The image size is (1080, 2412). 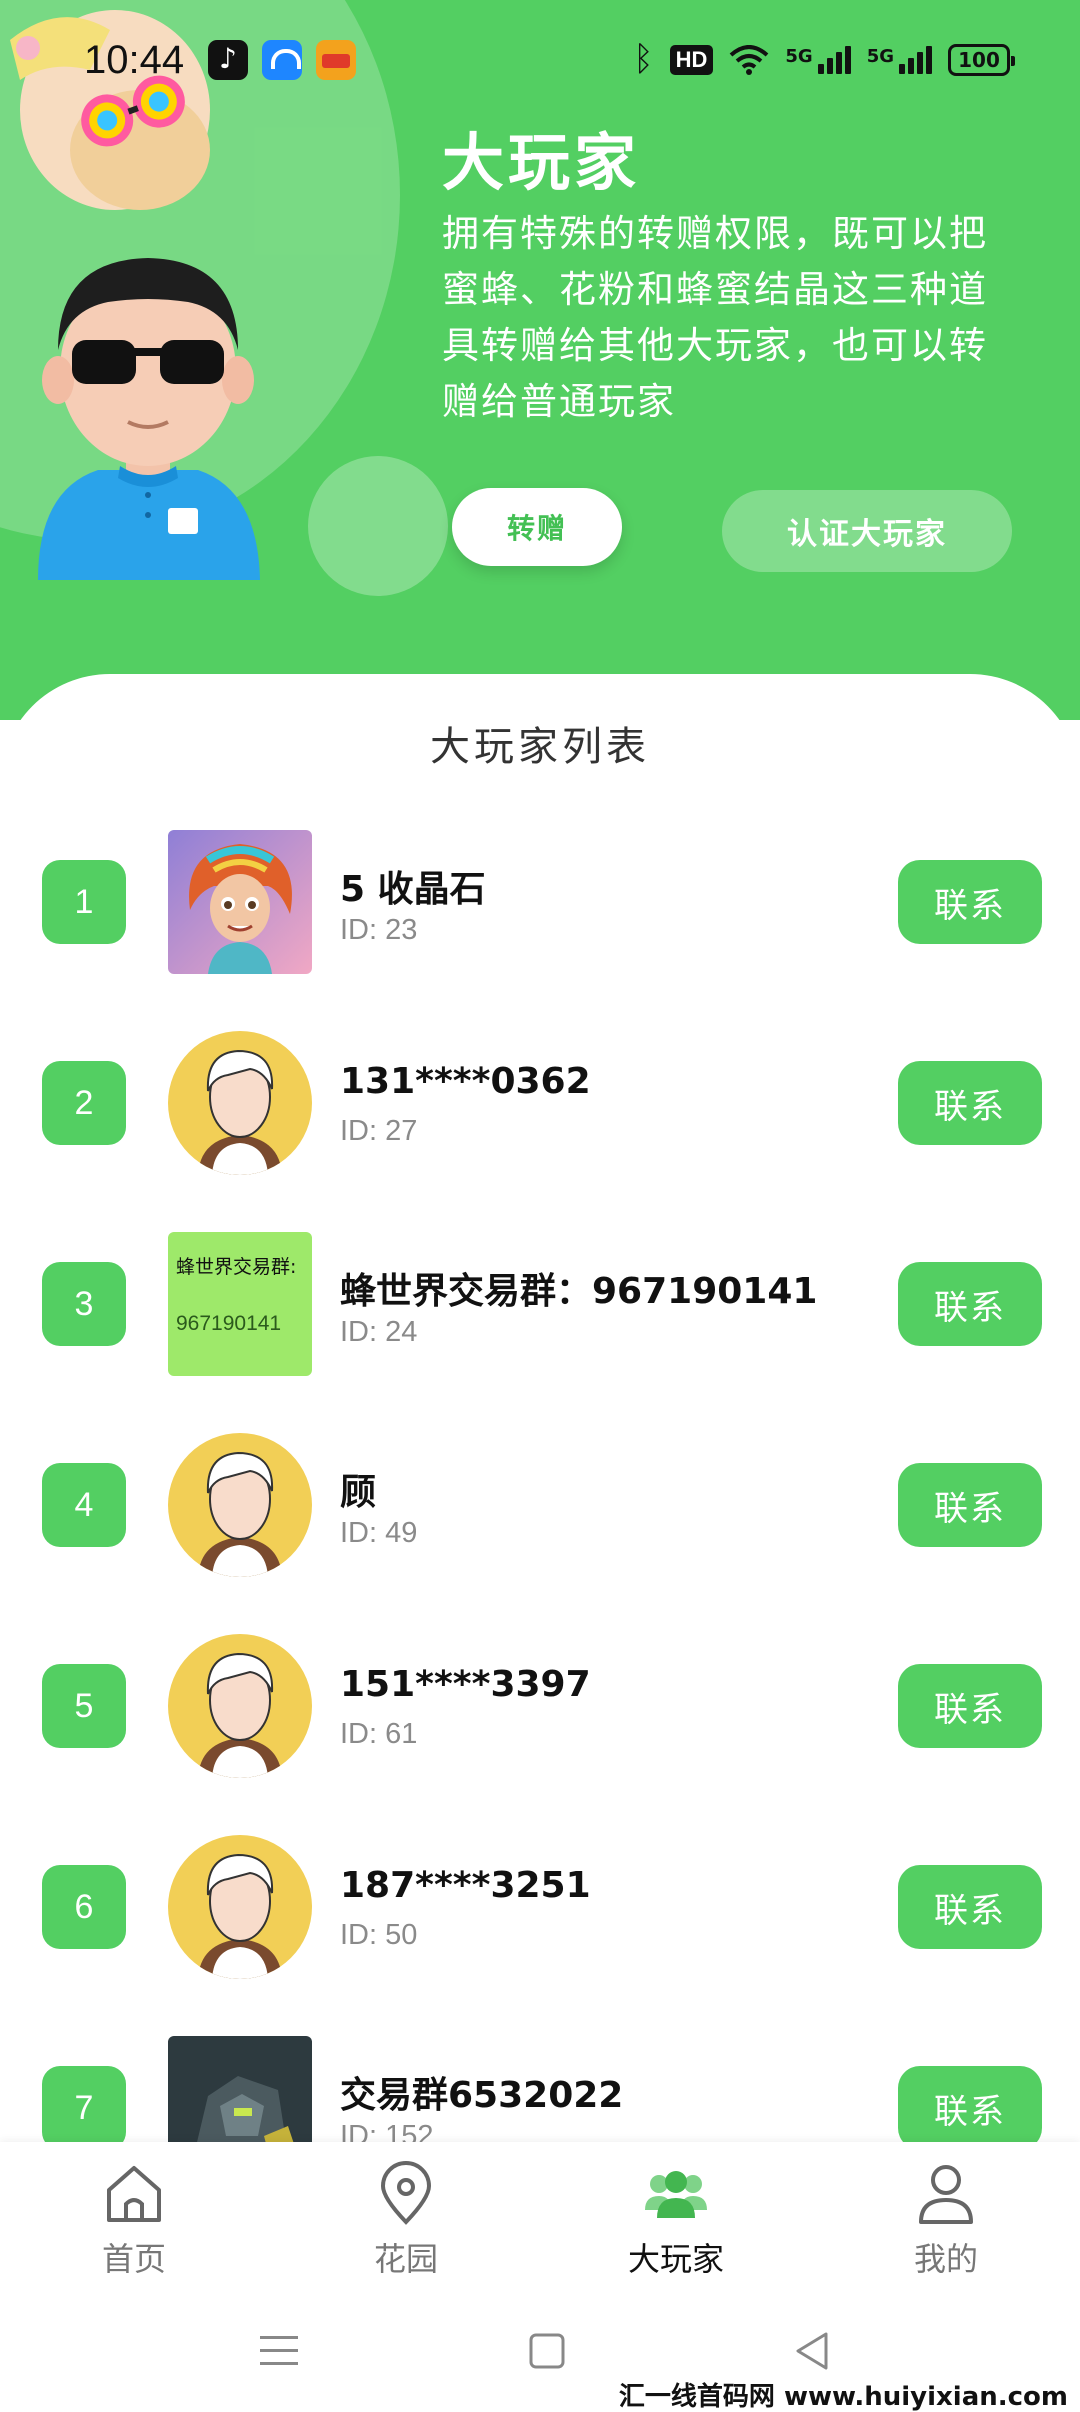 I want to click on nav-item-home: 首页, so click(x=134, y=2218).